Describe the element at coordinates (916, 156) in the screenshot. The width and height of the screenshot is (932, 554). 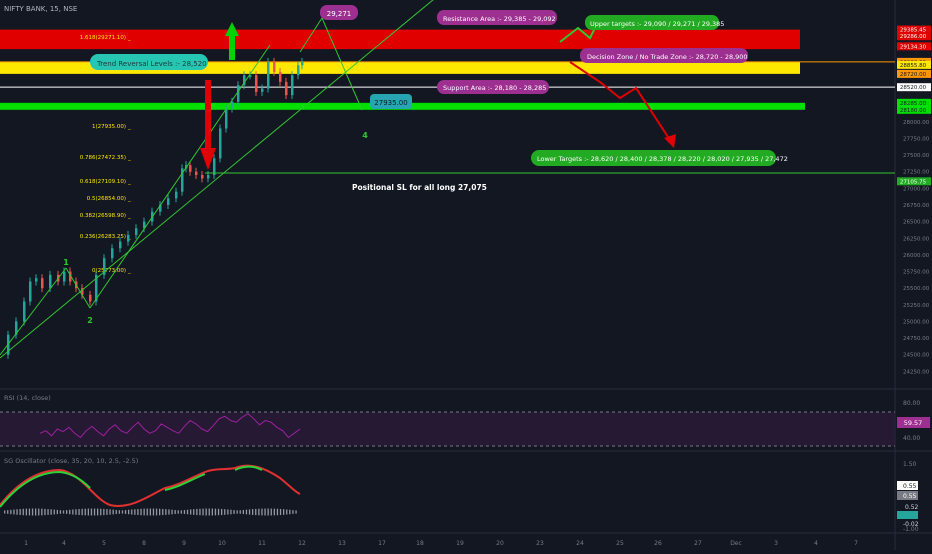
I see `y-tick-27500: 27500.00` at that location.